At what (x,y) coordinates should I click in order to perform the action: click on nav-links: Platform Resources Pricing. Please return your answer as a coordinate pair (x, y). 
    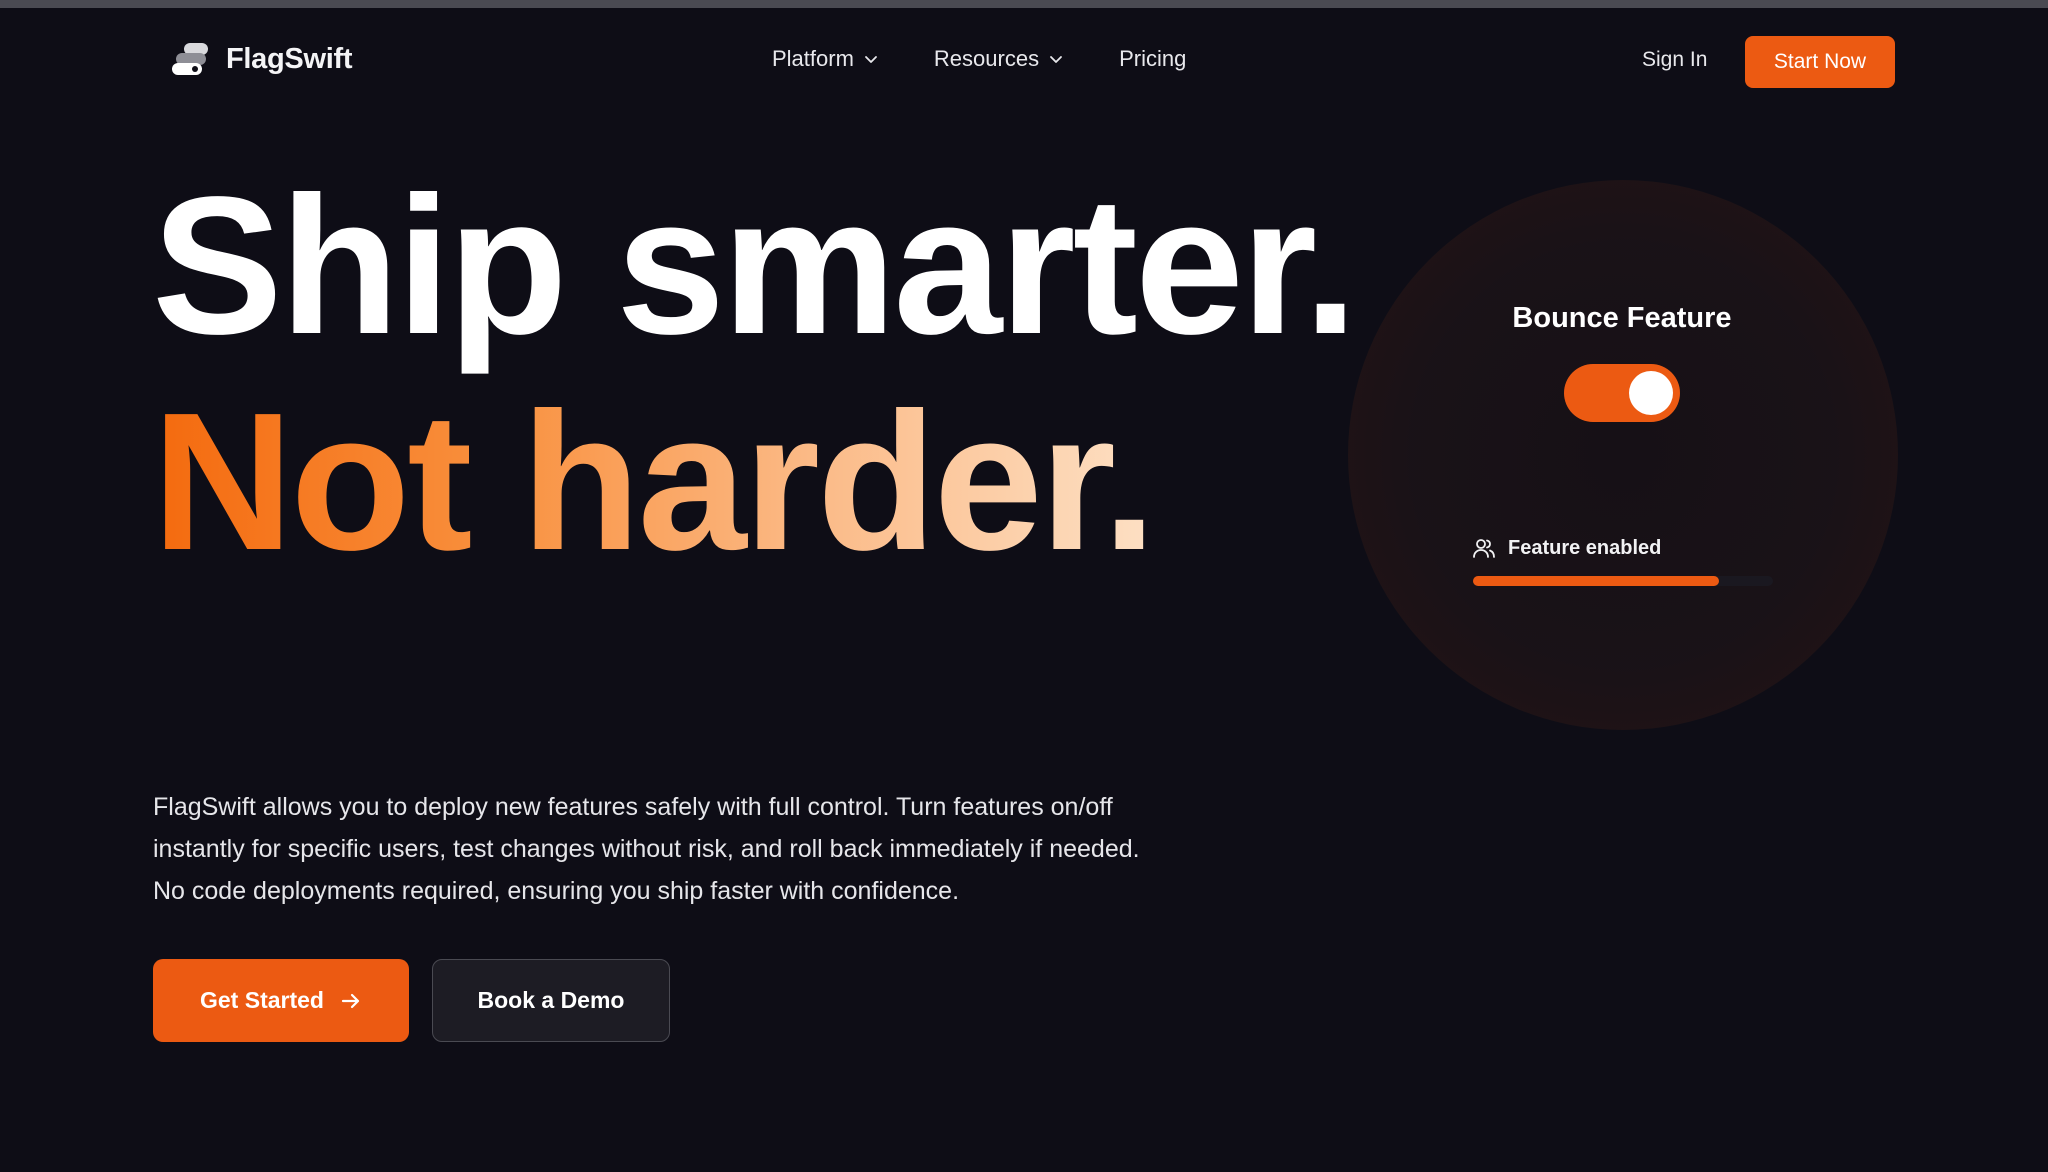
    Looking at the image, I should click on (979, 59).